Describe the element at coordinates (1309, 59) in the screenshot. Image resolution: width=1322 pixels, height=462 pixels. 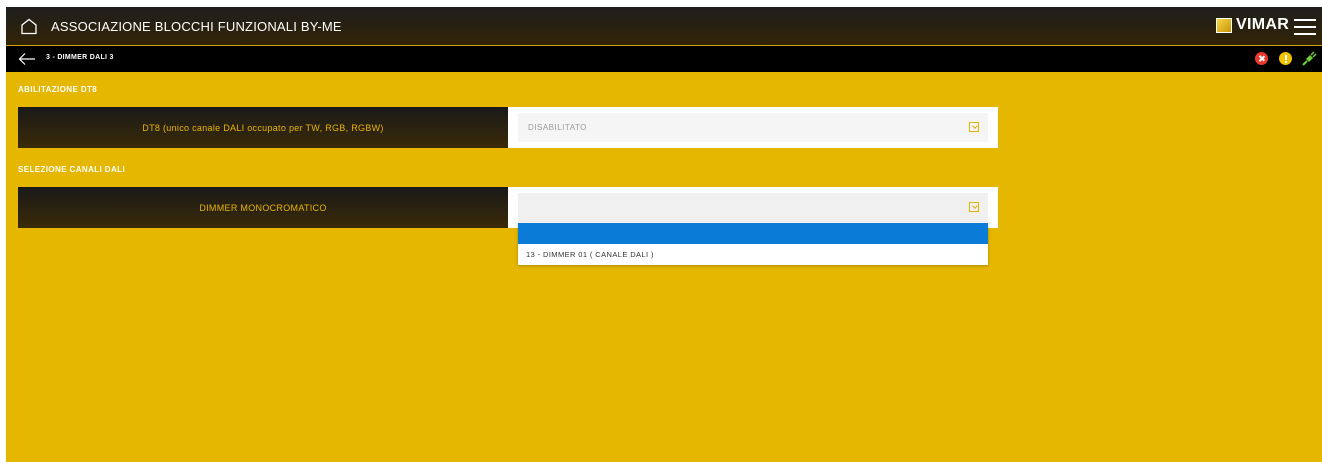
I see `connection-plug-icon` at that location.